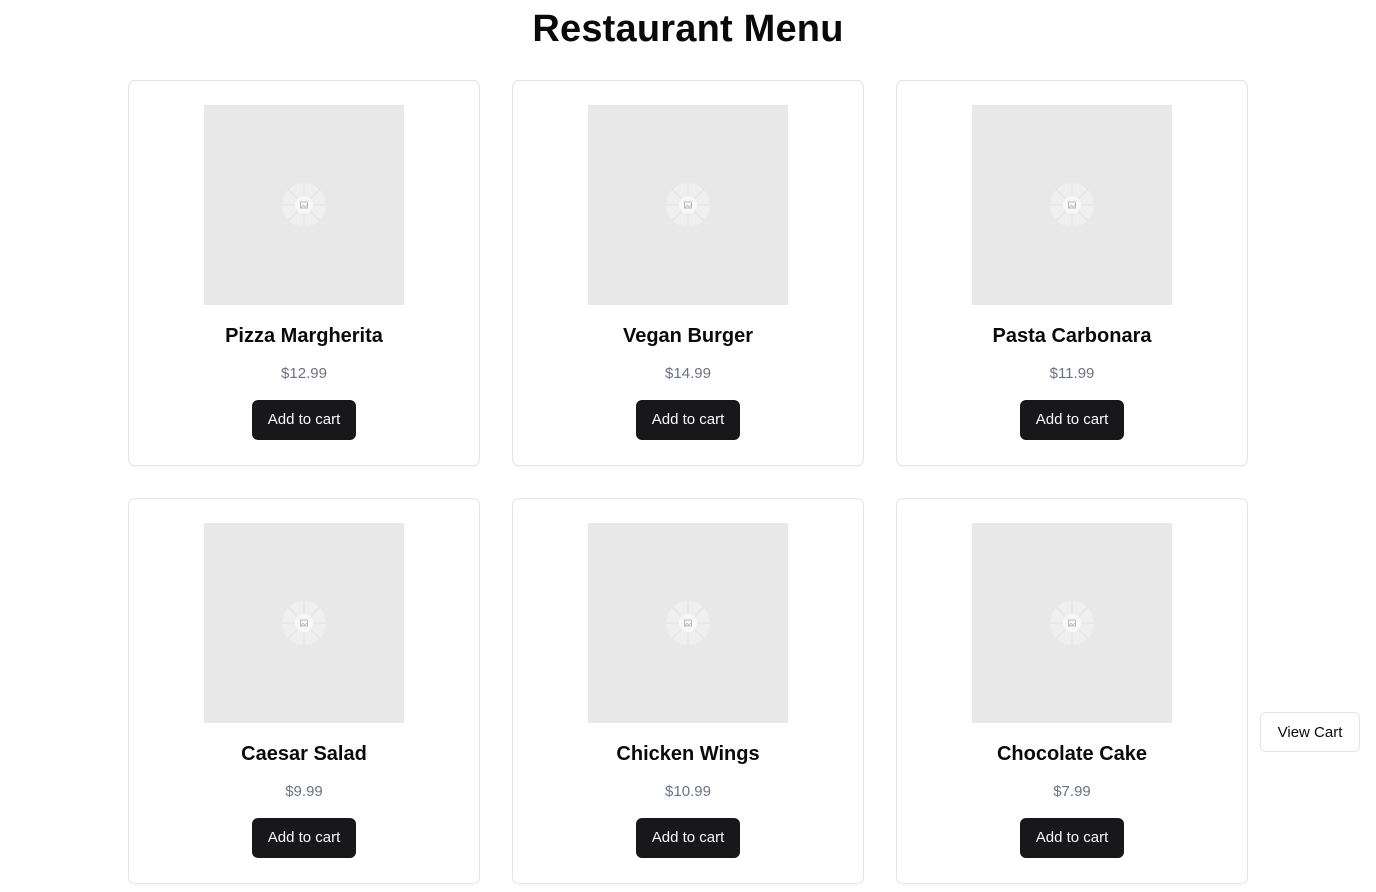 The height and width of the screenshot is (892, 1376). What do you see at coordinates (688, 754) in the screenshot?
I see `item-name: Chicken Wings` at bounding box center [688, 754].